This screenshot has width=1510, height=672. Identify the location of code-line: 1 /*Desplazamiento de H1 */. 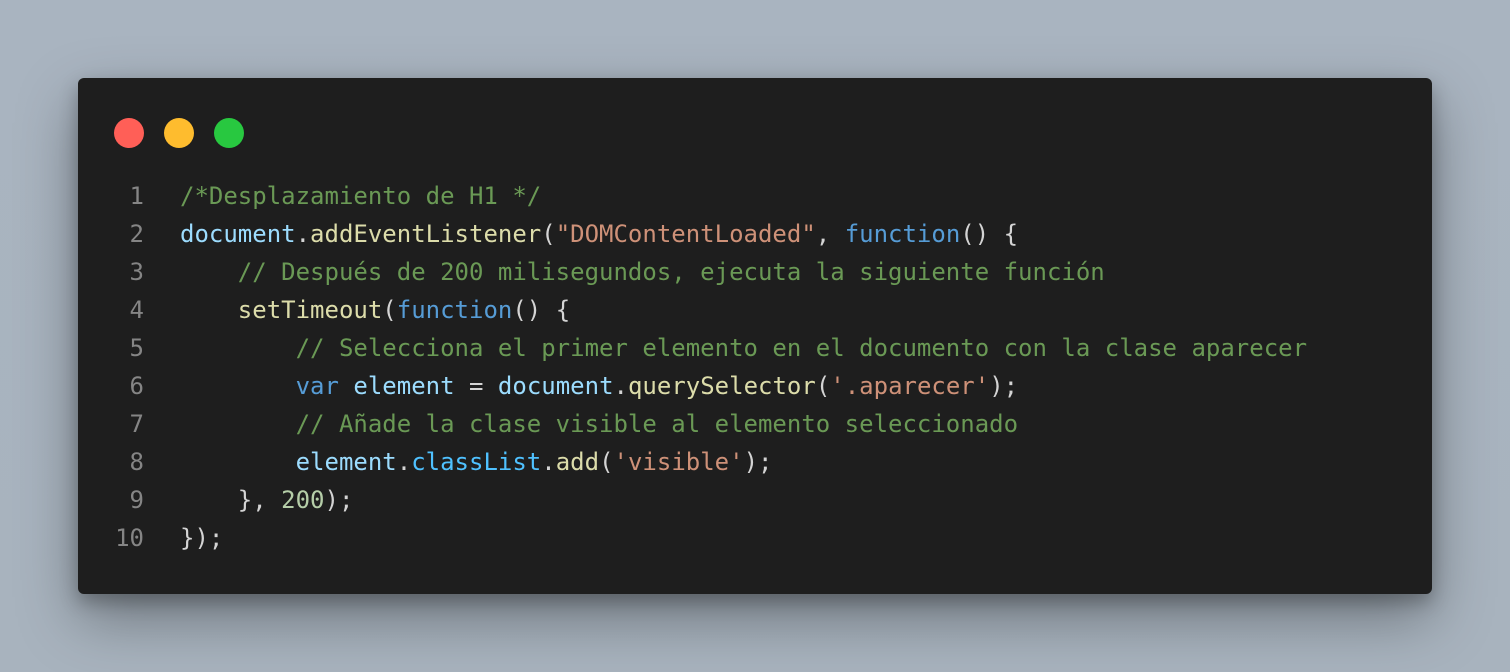
(755, 196).